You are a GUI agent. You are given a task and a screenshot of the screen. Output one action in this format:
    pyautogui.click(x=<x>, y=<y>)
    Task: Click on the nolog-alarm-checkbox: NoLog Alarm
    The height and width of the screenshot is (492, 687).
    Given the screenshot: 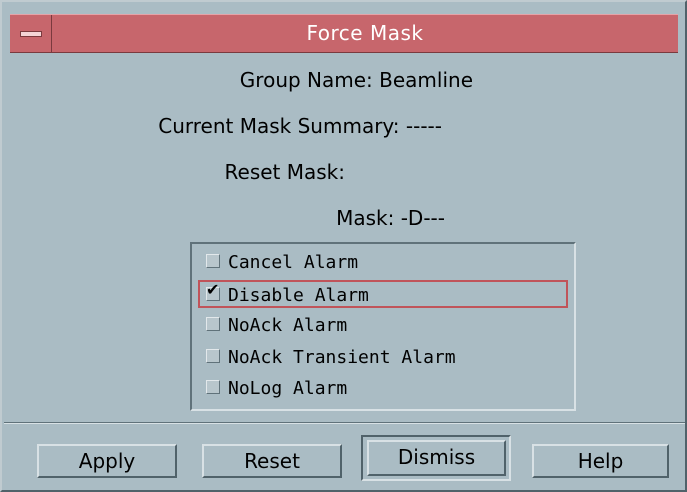 What is the action you would take?
    pyautogui.click(x=383, y=389)
    